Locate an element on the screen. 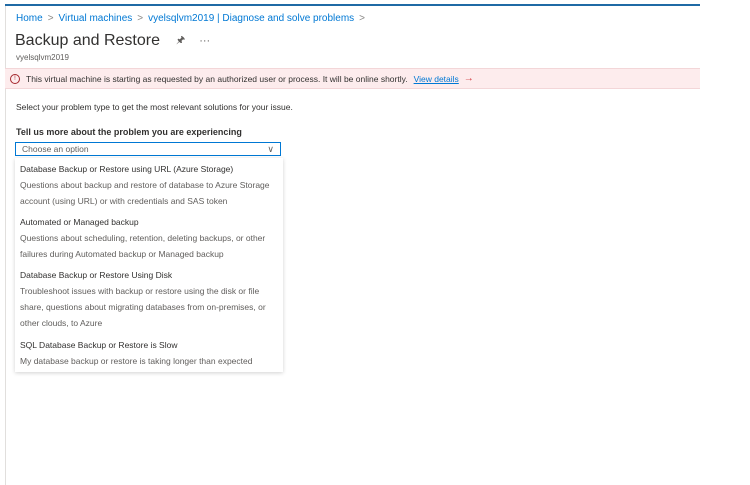 Image resolution: width=750 pixels, height=485 pixels. more-icon: ··· is located at coordinates (204, 41).